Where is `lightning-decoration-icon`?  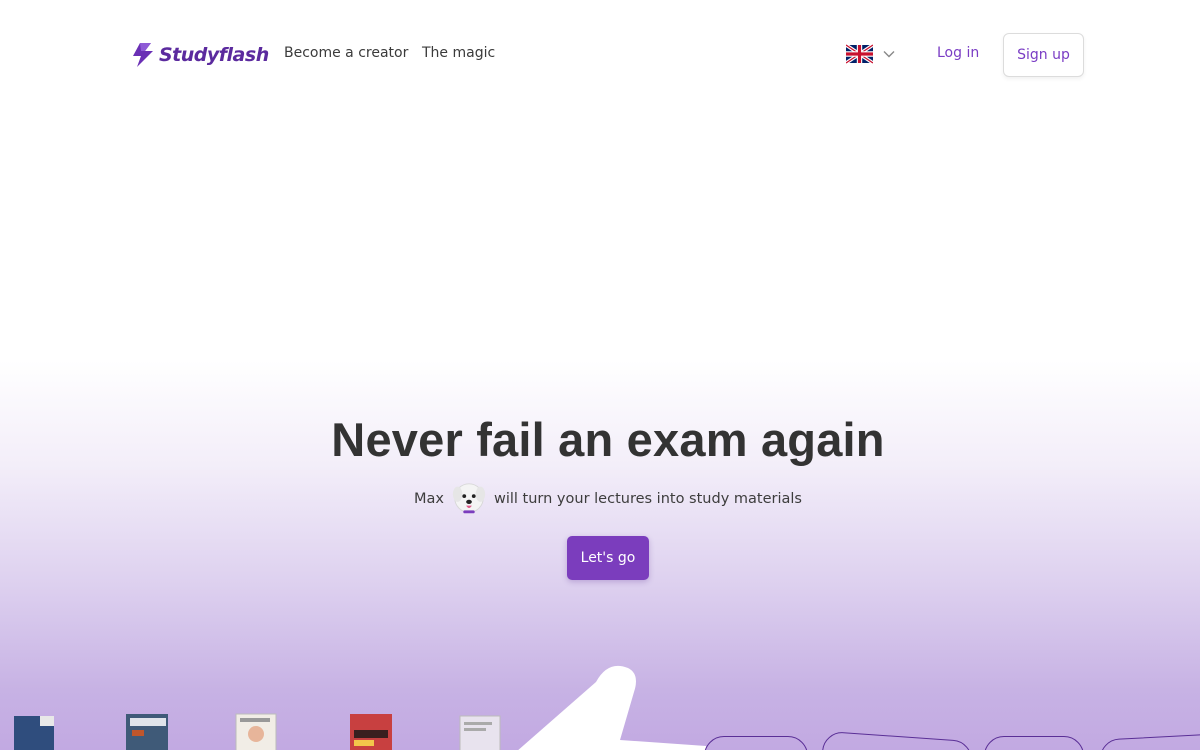 lightning-decoration-icon is located at coordinates (612, 707).